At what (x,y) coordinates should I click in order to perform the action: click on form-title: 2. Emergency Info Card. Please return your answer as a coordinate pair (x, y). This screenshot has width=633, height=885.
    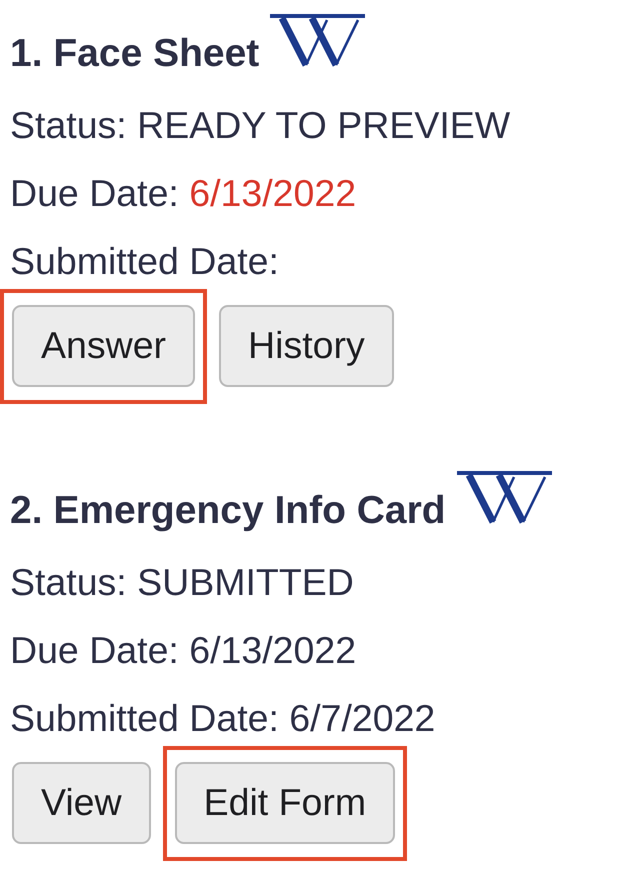
    Looking at the image, I should click on (228, 510).